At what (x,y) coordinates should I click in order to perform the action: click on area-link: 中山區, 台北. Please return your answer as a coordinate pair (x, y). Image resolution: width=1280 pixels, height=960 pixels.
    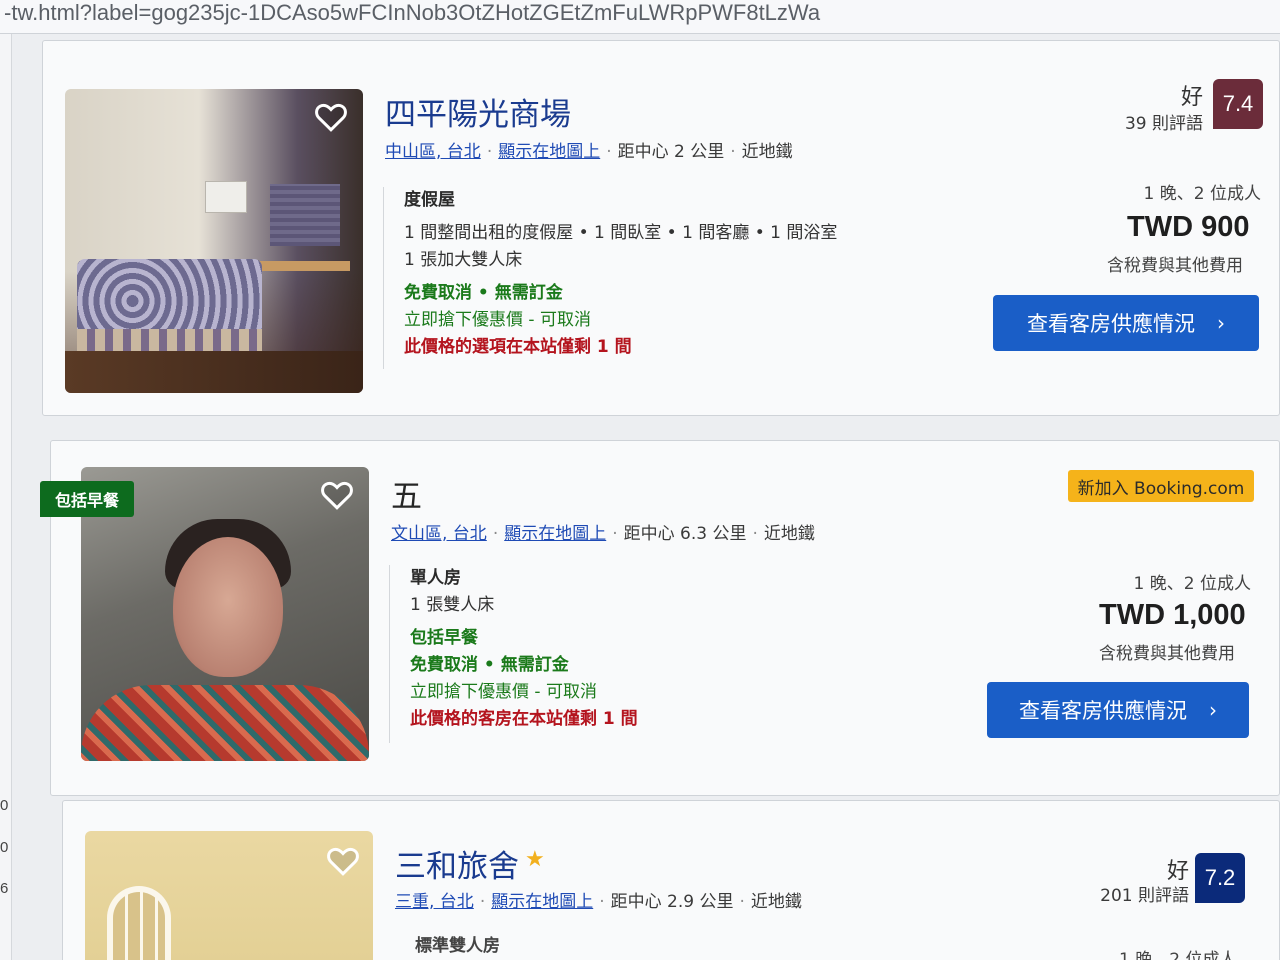
    Looking at the image, I should click on (433, 152).